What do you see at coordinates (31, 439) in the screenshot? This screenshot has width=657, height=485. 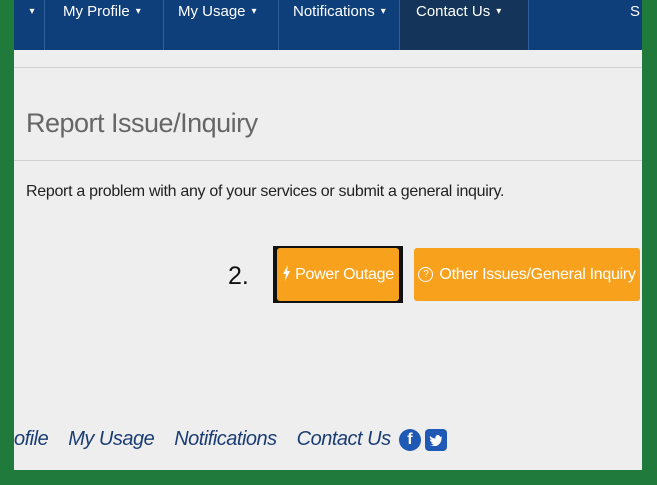 I see `footer-link-my-profile: ofile` at bounding box center [31, 439].